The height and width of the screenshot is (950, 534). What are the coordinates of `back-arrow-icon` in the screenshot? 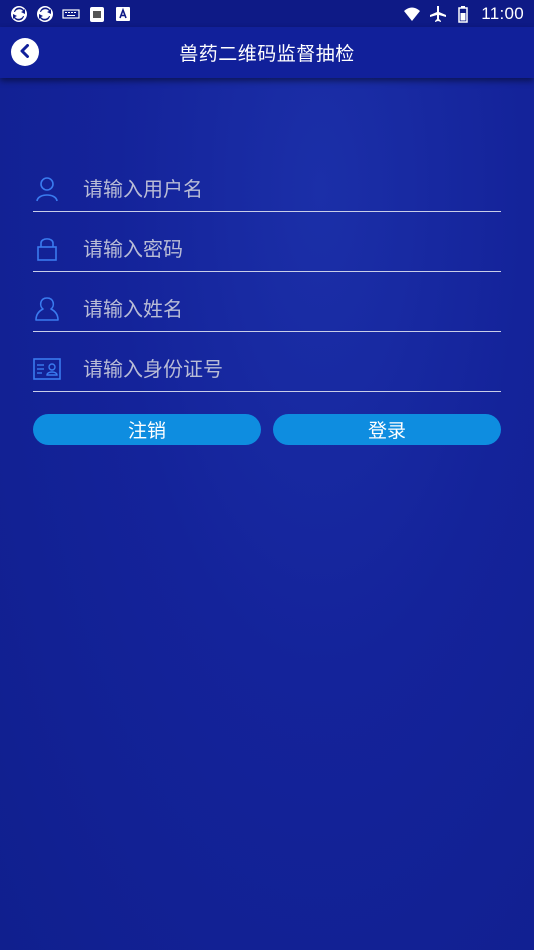 It's located at (25, 52).